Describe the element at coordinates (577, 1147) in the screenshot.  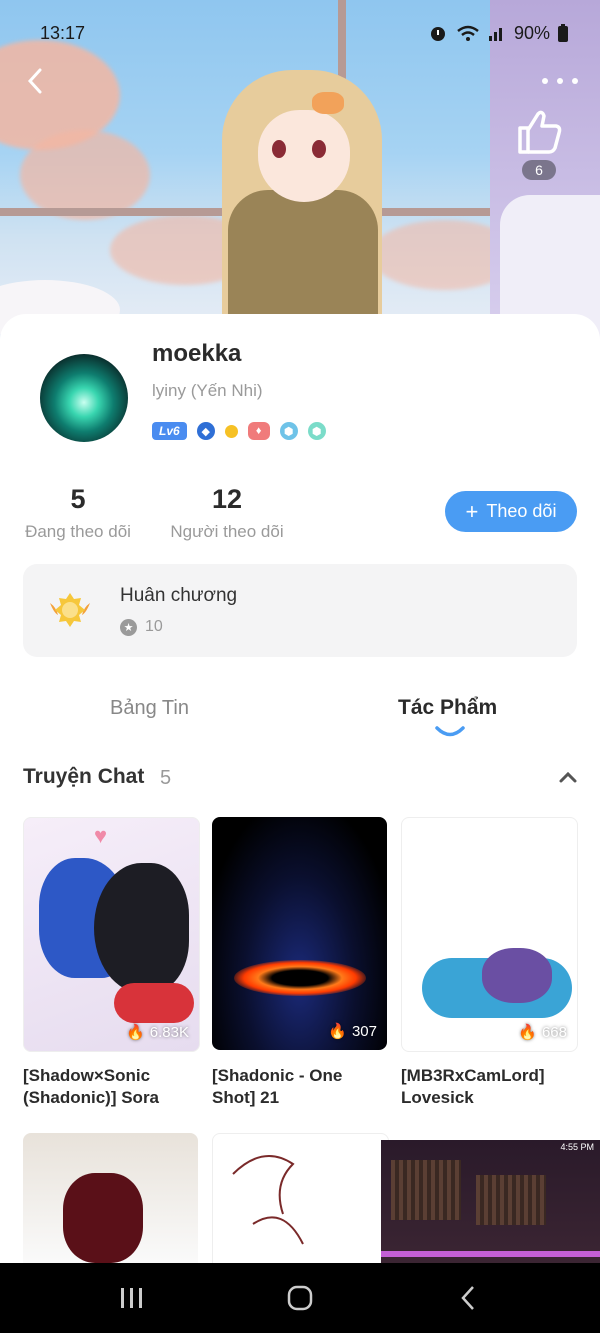
I see `thumbnail-clock: 4:55 PM` at that location.